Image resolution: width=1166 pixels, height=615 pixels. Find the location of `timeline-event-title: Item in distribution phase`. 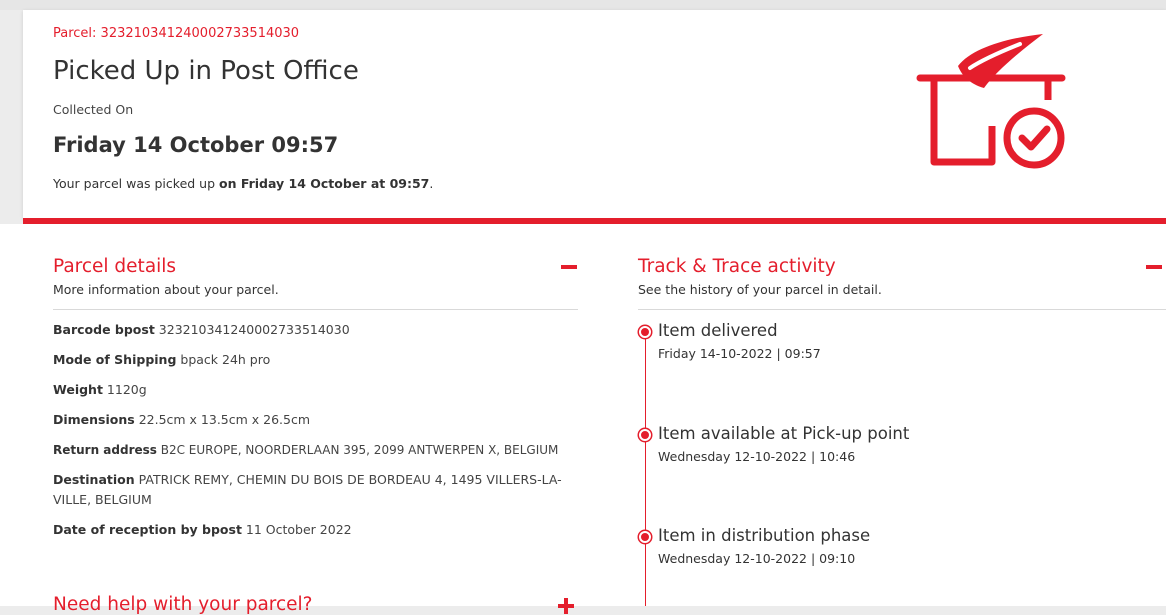

timeline-event-title: Item in distribution phase is located at coordinates (764, 535).